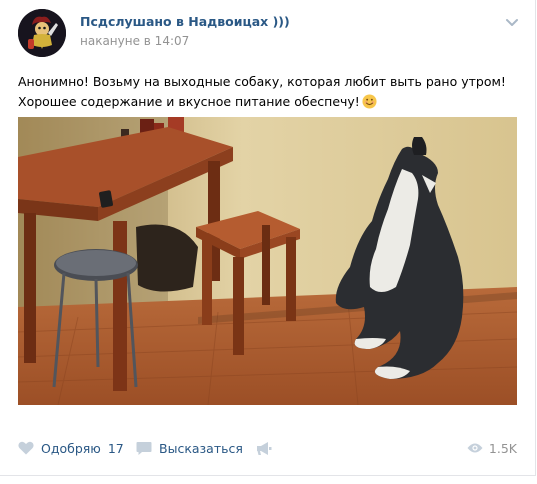 This screenshot has height=484, width=537. What do you see at coordinates (502, 448) in the screenshot?
I see `views-count: 1.5K` at bounding box center [502, 448].